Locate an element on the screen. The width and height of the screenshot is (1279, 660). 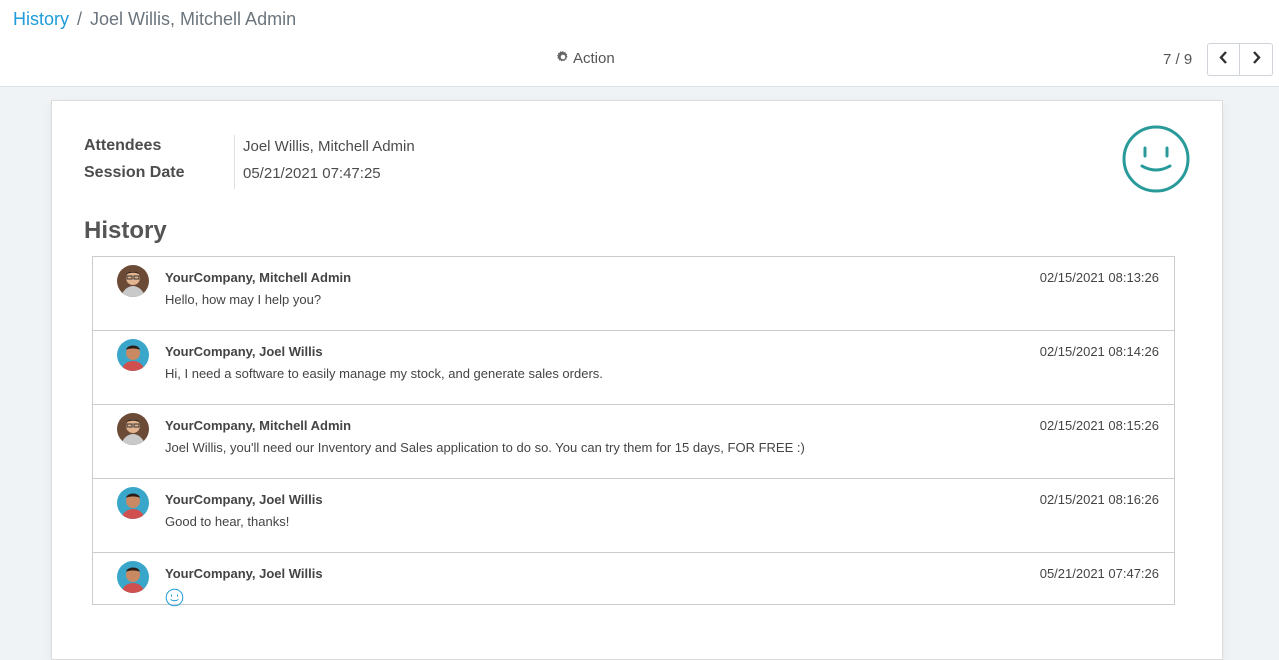
message-date: 02/15/2021 08:14:26 is located at coordinates (1099, 351).